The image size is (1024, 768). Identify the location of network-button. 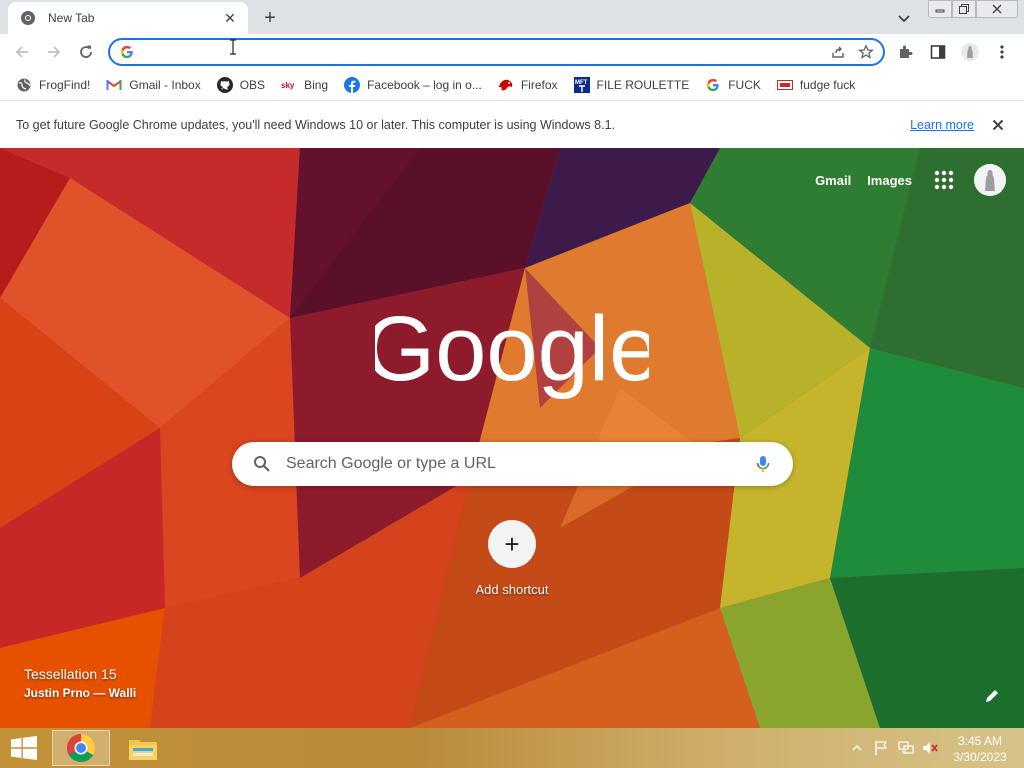
(906, 748).